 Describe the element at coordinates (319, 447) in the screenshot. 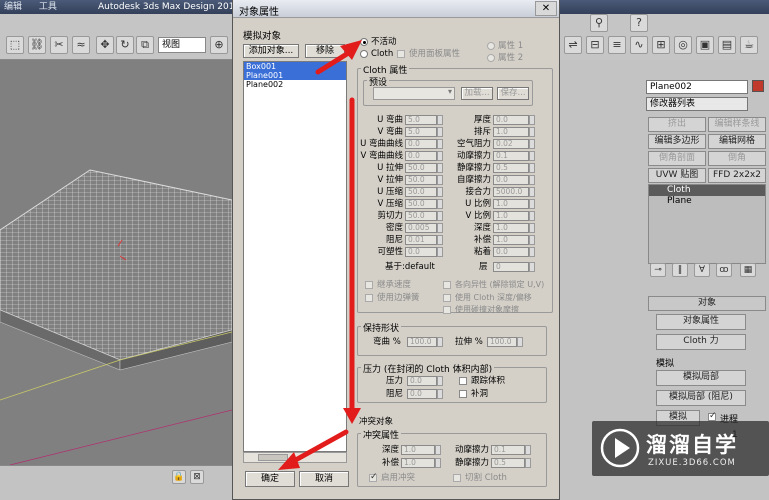

I see `arrow-to-ok` at that location.